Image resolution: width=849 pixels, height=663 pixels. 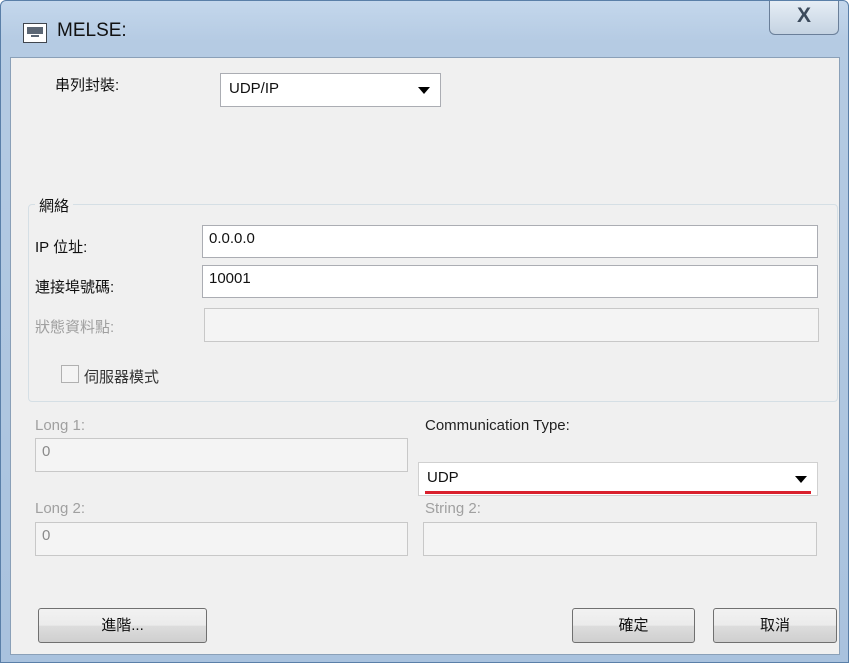 I want to click on long1-input: 0, so click(x=221, y=455).